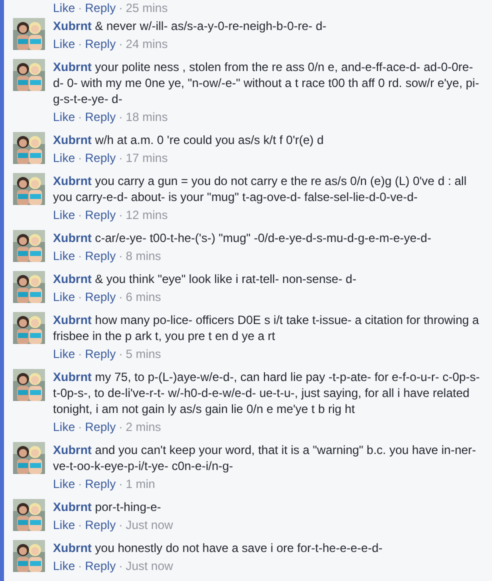 The image size is (492, 581). Describe the element at coordinates (260, 189) in the screenshot. I see `comment-text: Xubrnt you carry a gun = you do not carry e the re as/s 0/n (e)g (L) 0've d : all you carry-e-d- about- is your "mug" t-ag-ove-d- false-sel-lie-d-0-ve-d-` at that location.